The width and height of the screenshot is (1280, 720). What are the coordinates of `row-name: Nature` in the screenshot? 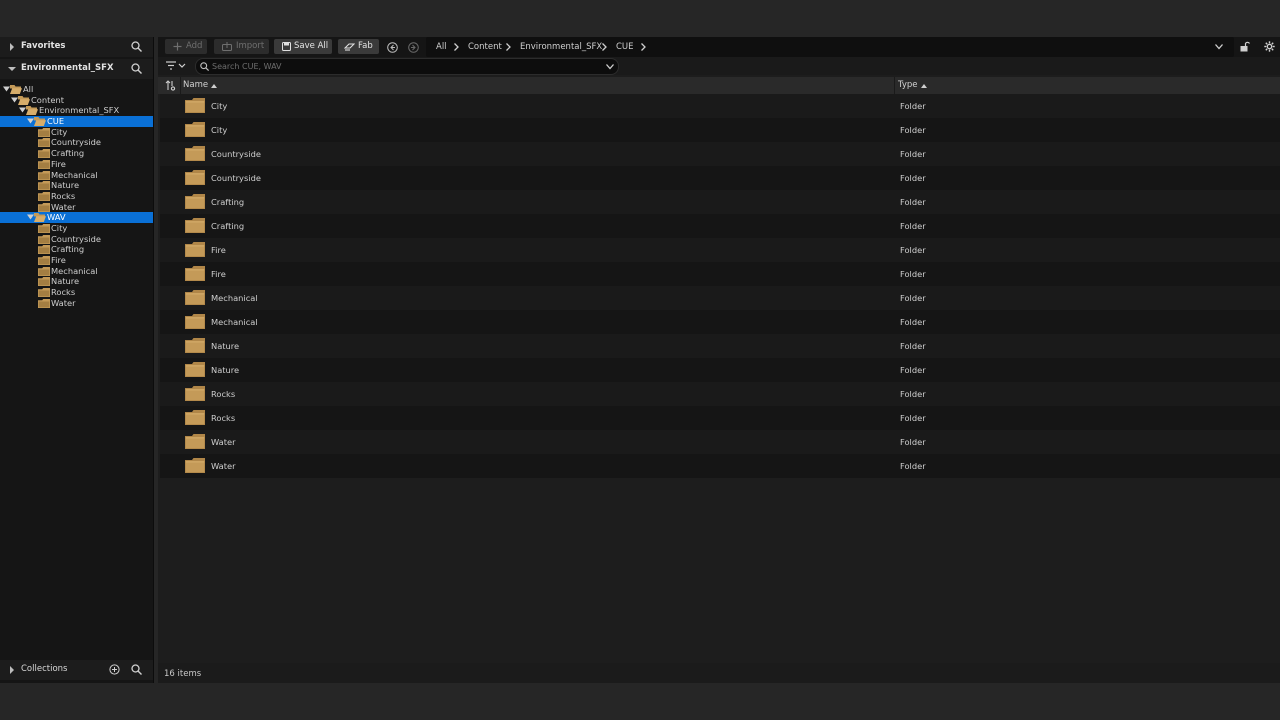 It's located at (225, 346).